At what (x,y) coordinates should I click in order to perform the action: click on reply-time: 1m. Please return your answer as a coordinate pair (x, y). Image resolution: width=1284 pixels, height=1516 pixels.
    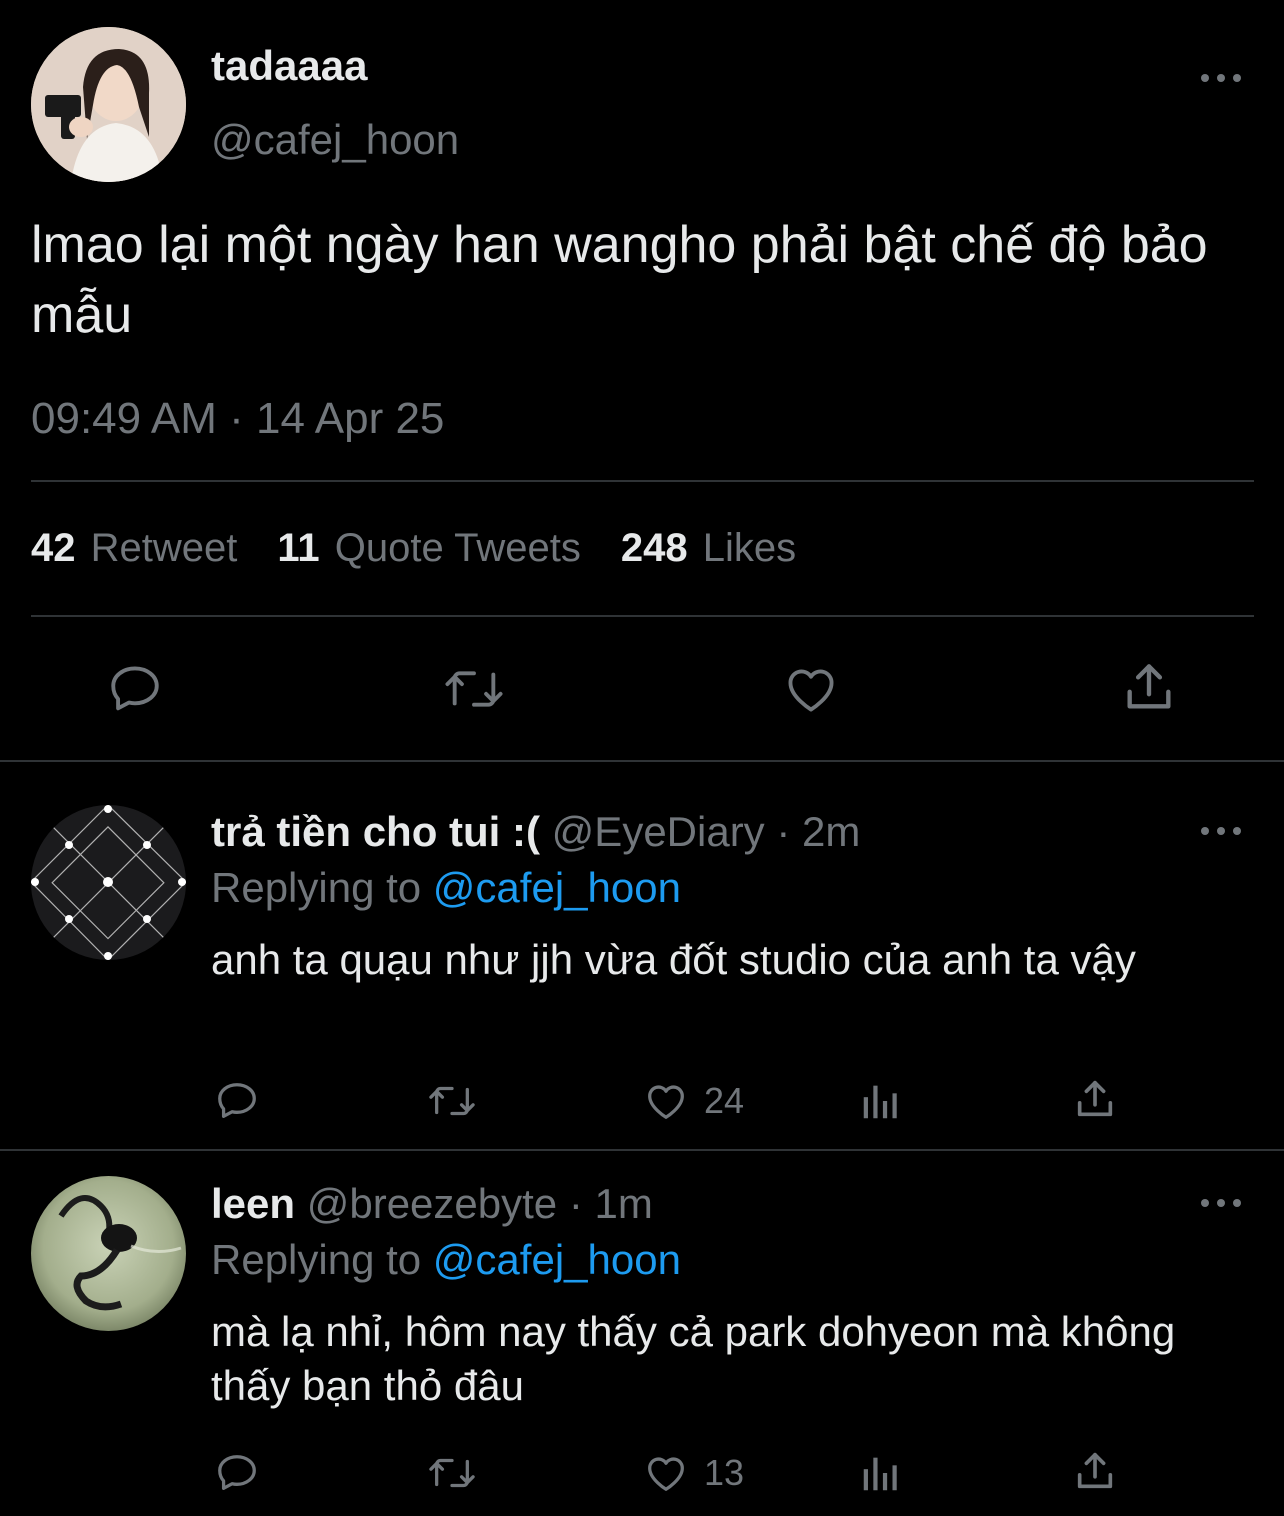
    Looking at the image, I should click on (623, 1203).